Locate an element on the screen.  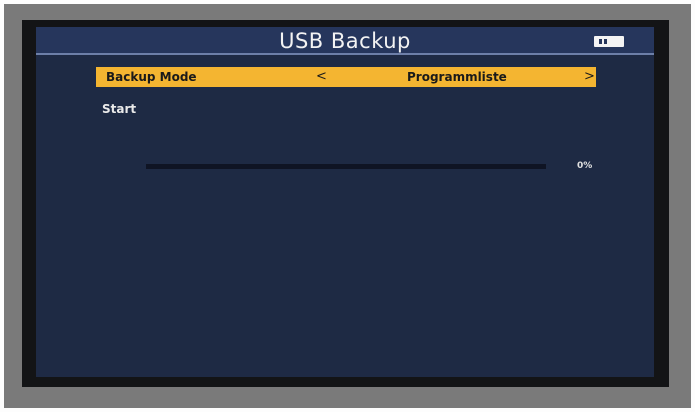
start-item: Start is located at coordinates (119, 109).